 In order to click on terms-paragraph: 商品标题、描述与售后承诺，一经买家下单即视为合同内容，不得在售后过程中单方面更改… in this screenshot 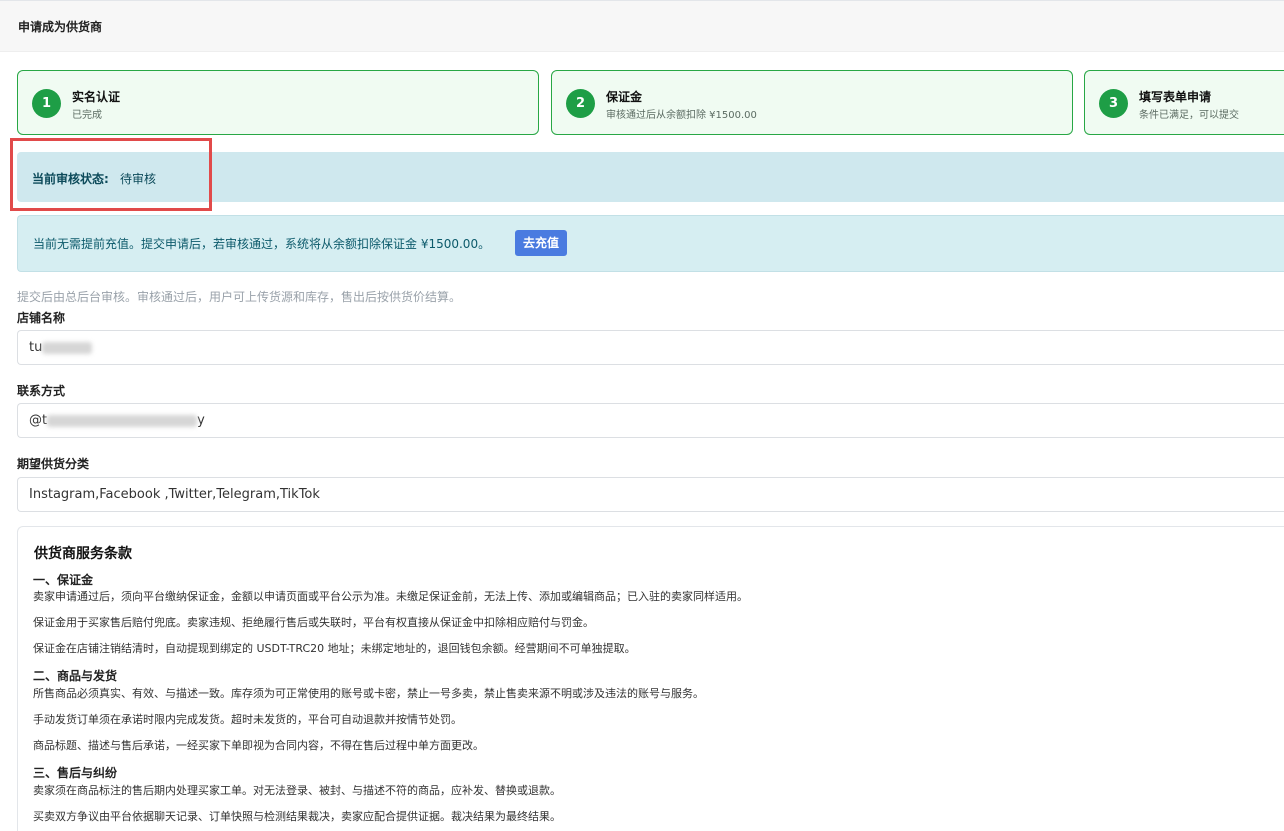, I will do `click(258, 745)`.